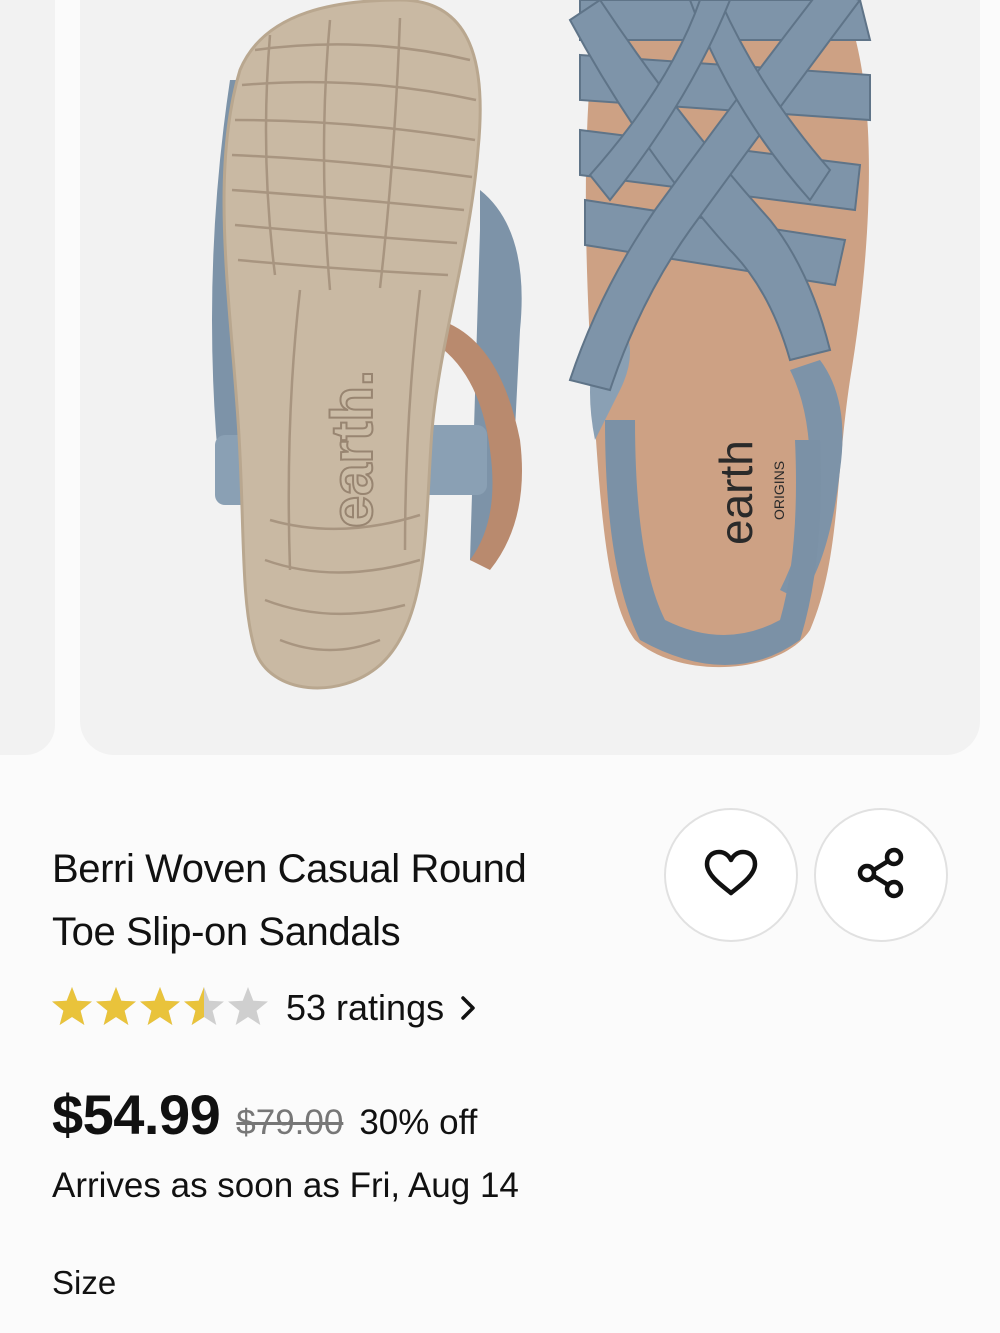 The width and height of the screenshot is (1000, 1333). Describe the element at coordinates (136, 1114) in the screenshot. I see `sale-price: $54.99` at that location.